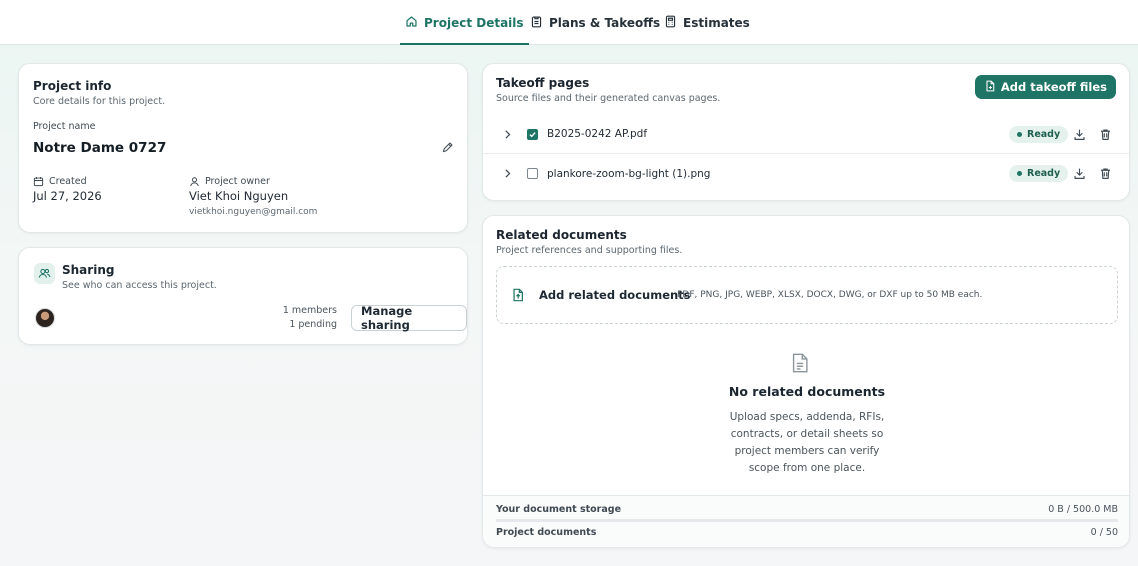 Image resolution: width=1138 pixels, height=566 pixels. Describe the element at coordinates (605, 22) in the screenshot. I see `tab-label: Plans & Takeoffs` at that location.